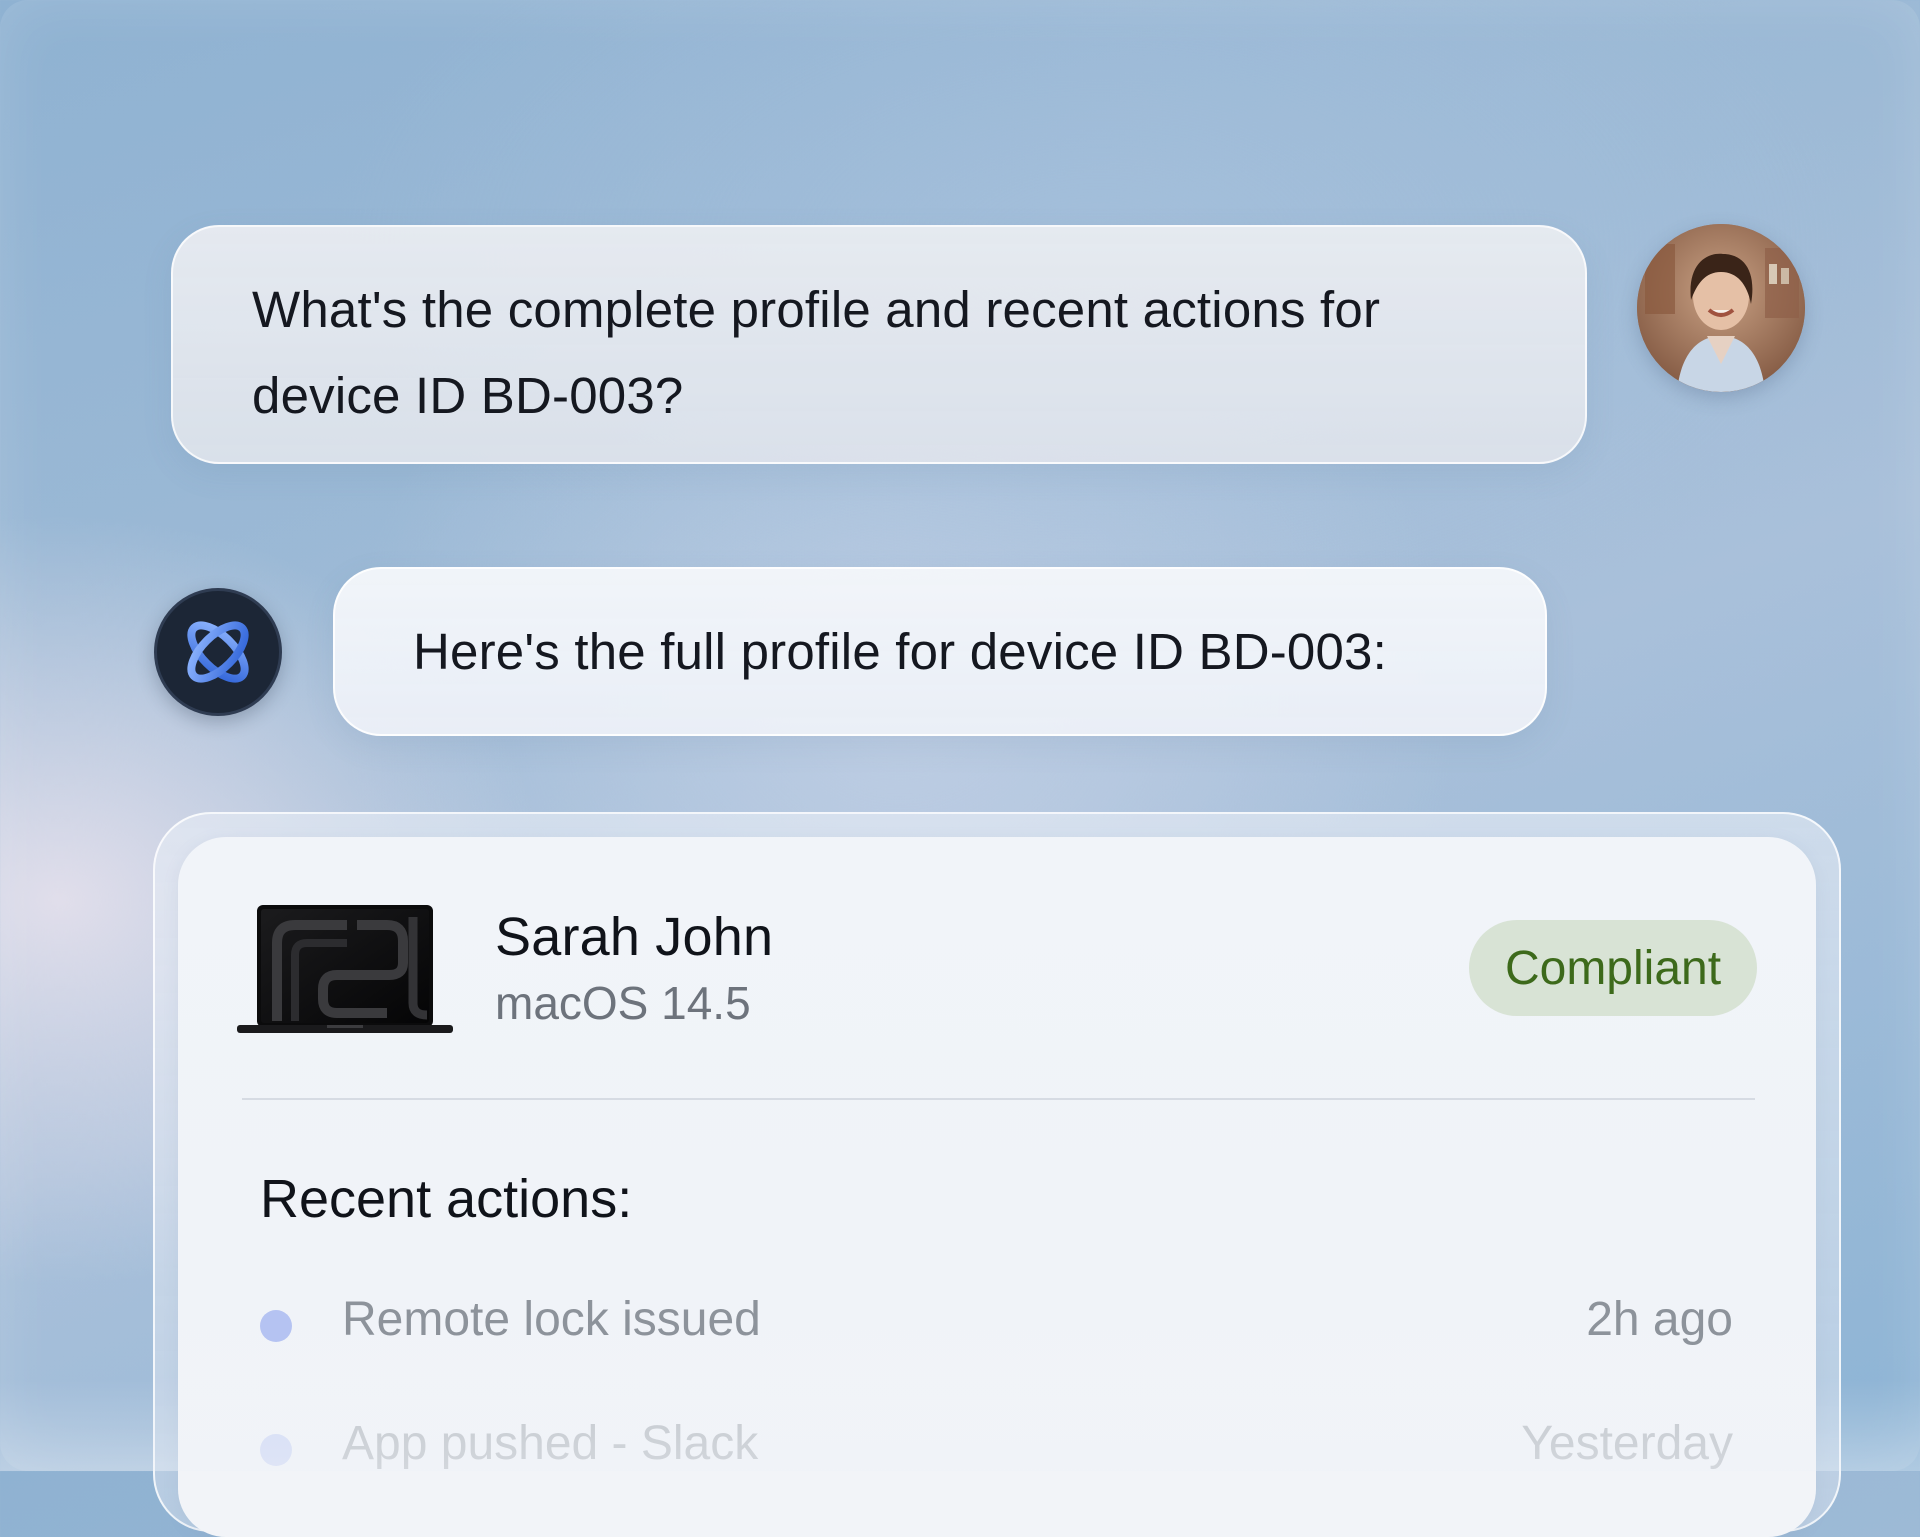 This screenshot has width=1920, height=1537. What do you see at coordinates (550, 1443) in the screenshot?
I see `action-label: App pushed - Slack` at bounding box center [550, 1443].